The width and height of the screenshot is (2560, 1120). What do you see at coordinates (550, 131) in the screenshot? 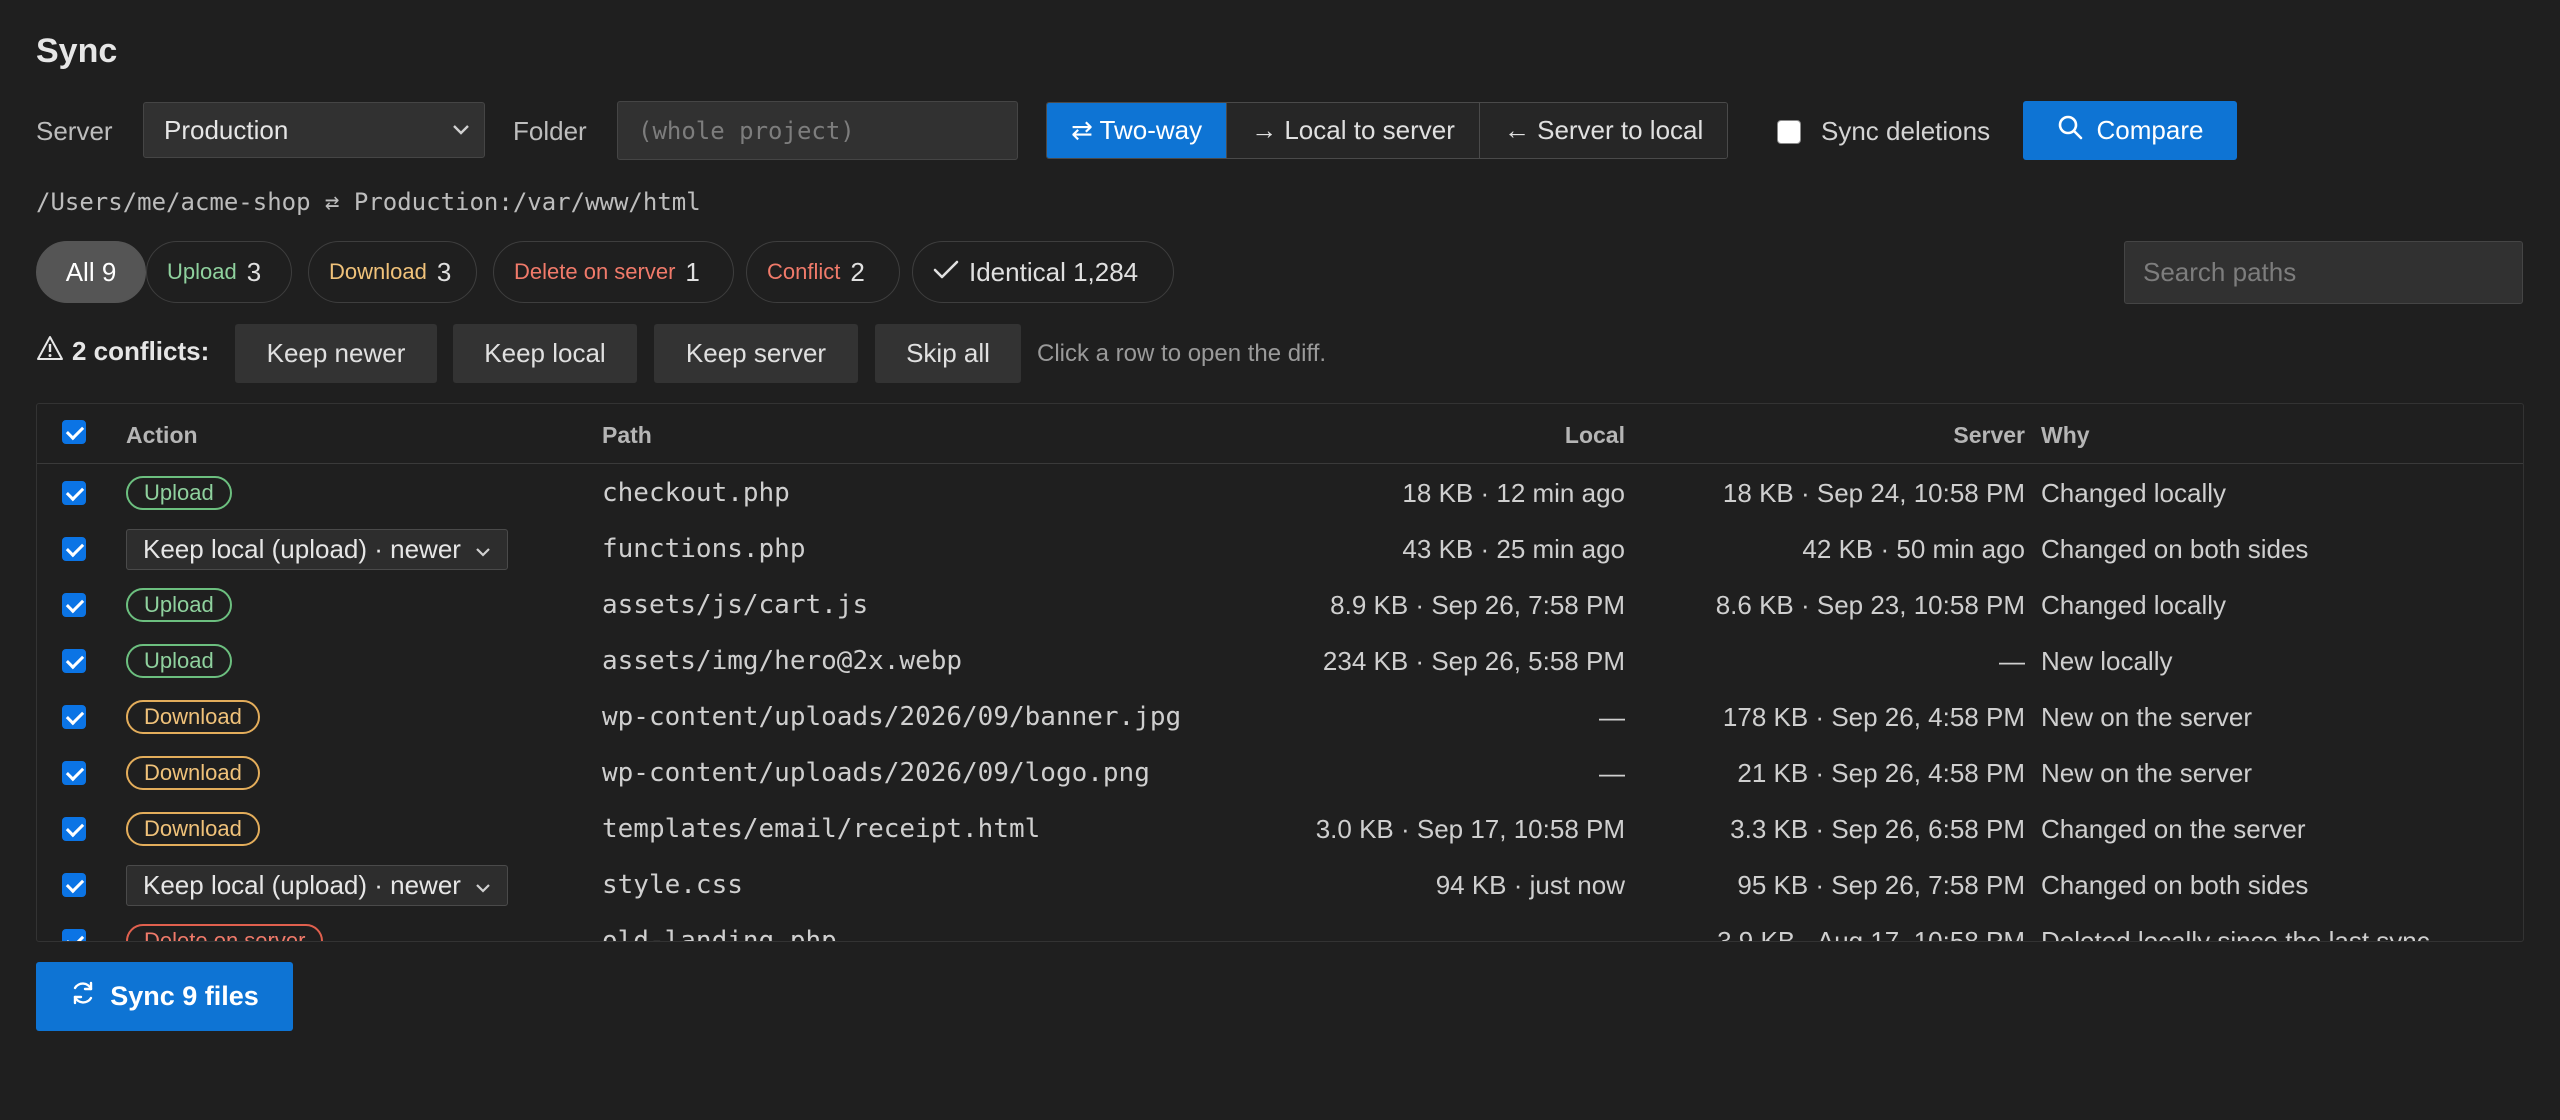
I see `folder-label: Folder` at bounding box center [550, 131].